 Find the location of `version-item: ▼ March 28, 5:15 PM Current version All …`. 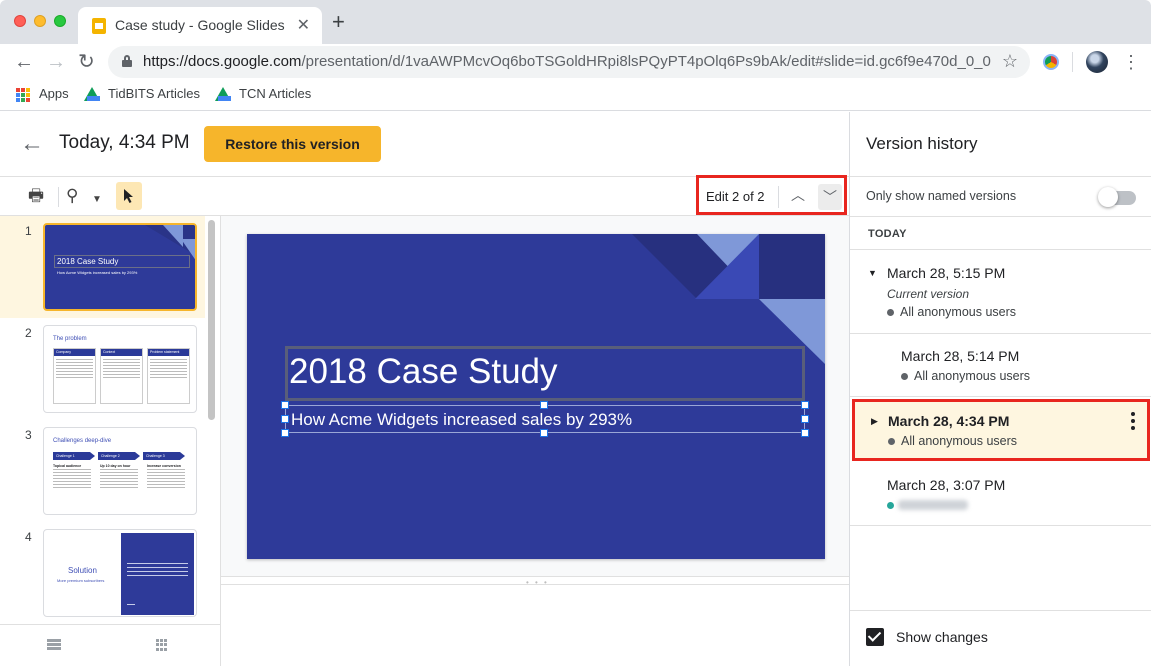

version-item: ▼ March 28, 5:15 PM Current version All … is located at coordinates (1000, 292).